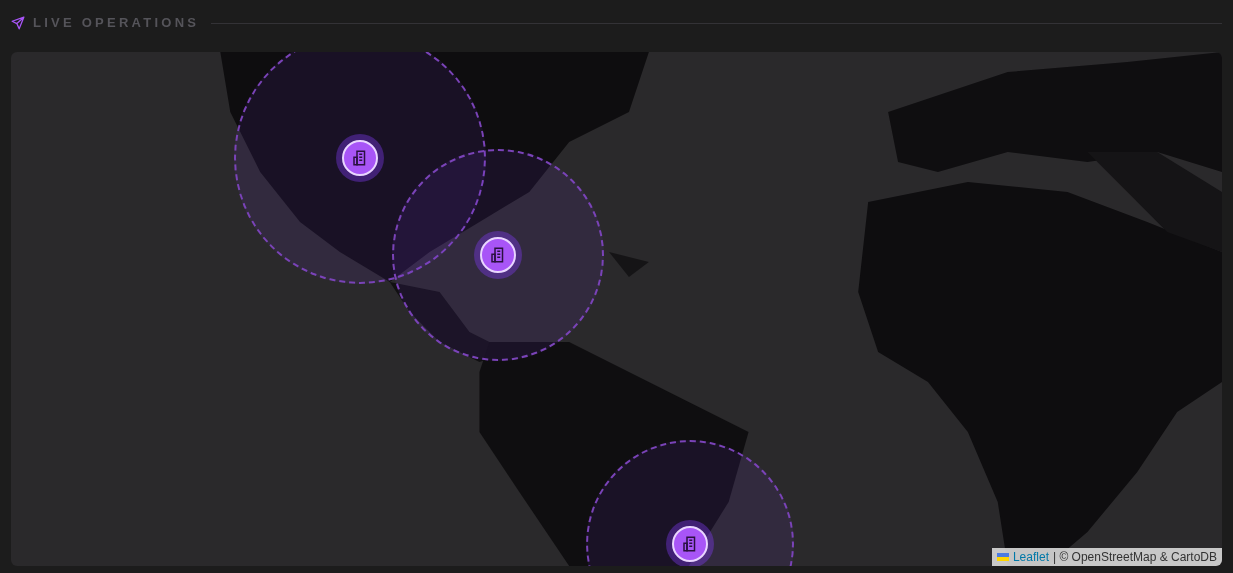 The height and width of the screenshot is (573, 1233). What do you see at coordinates (116, 23) in the screenshot?
I see `section-title: LIVE OPERATIONS` at bounding box center [116, 23].